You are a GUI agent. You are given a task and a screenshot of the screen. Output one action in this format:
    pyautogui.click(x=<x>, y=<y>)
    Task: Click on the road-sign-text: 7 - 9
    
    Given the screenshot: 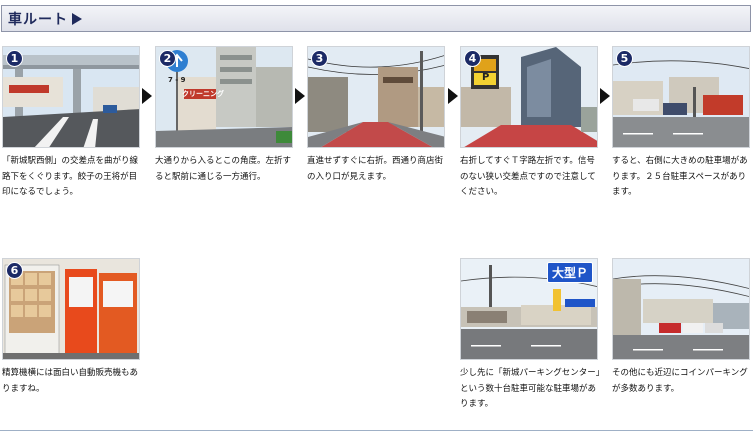 What is the action you would take?
    pyautogui.click(x=177, y=80)
    